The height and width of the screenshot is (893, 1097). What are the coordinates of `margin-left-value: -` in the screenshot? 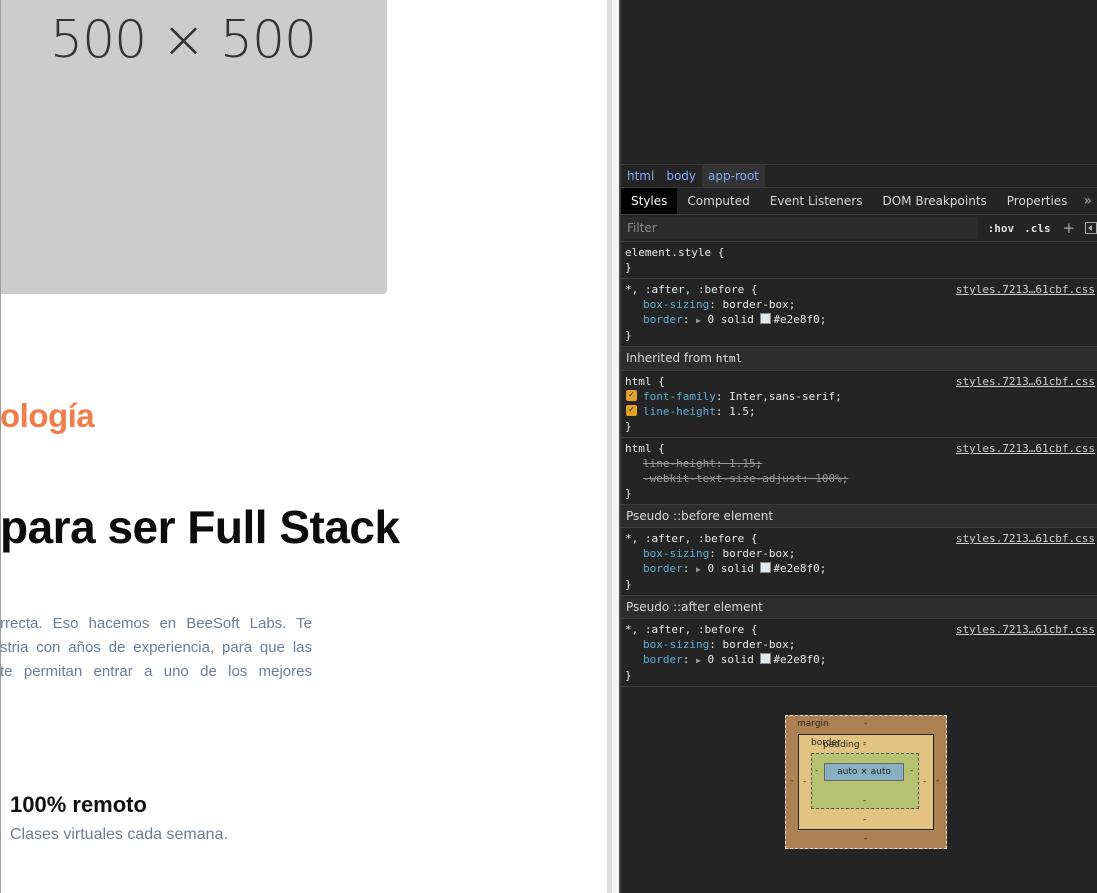 It's located at (791, 781).